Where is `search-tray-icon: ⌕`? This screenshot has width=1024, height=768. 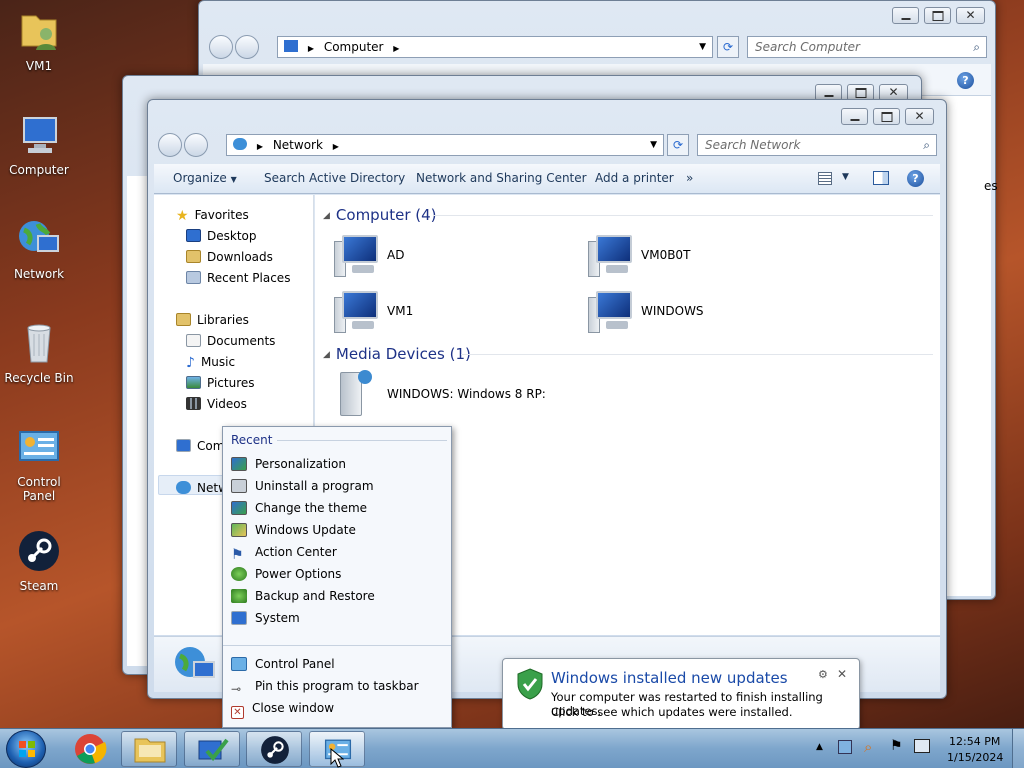 search-tray-icon: ⌕ is located at coordinates (868, 747).